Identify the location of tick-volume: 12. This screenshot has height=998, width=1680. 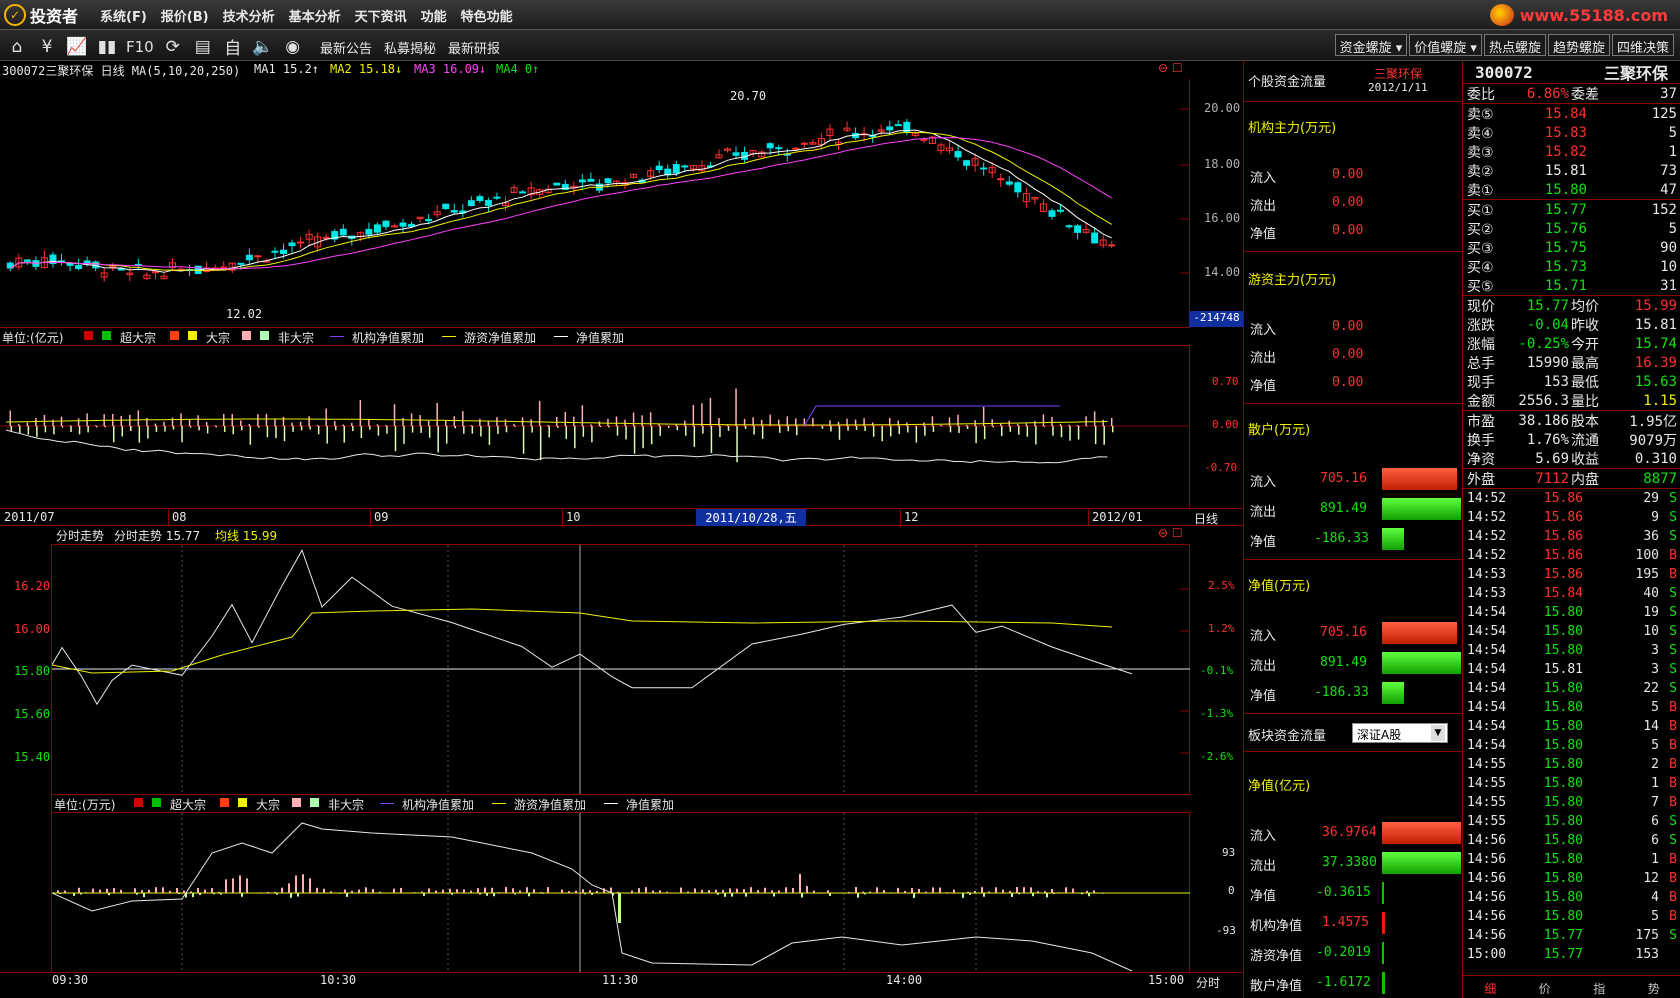
(1651, 878).